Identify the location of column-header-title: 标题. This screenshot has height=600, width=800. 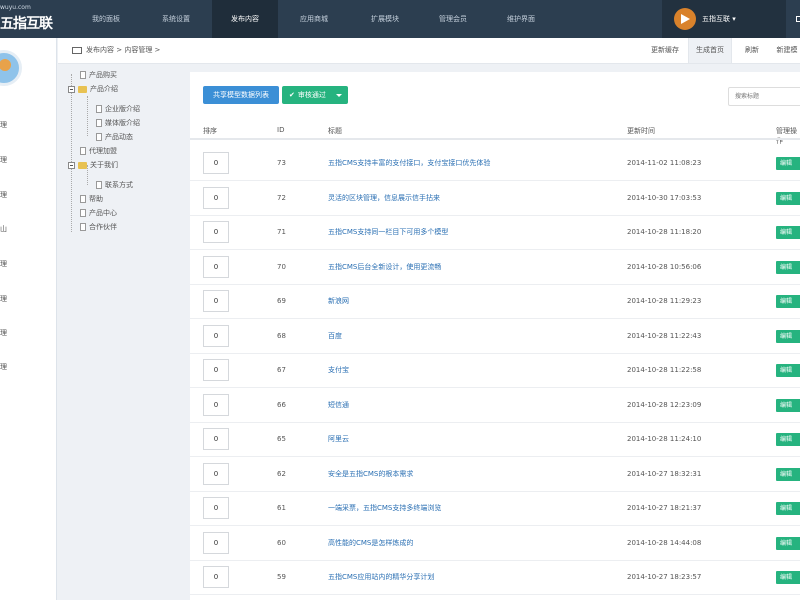
(335, 131).